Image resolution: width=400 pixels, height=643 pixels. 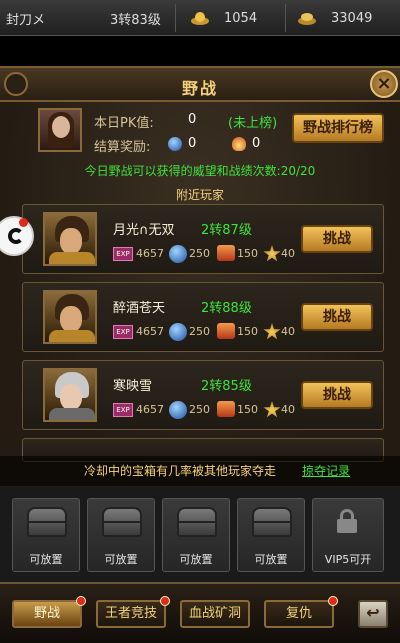 I want to click on pk-label: 本日PK值:, so click(x=124, y=123).